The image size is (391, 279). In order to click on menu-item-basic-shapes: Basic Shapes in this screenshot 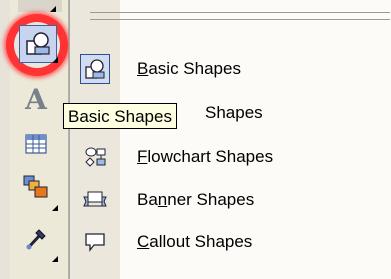, I will do `click(230, 69)`.